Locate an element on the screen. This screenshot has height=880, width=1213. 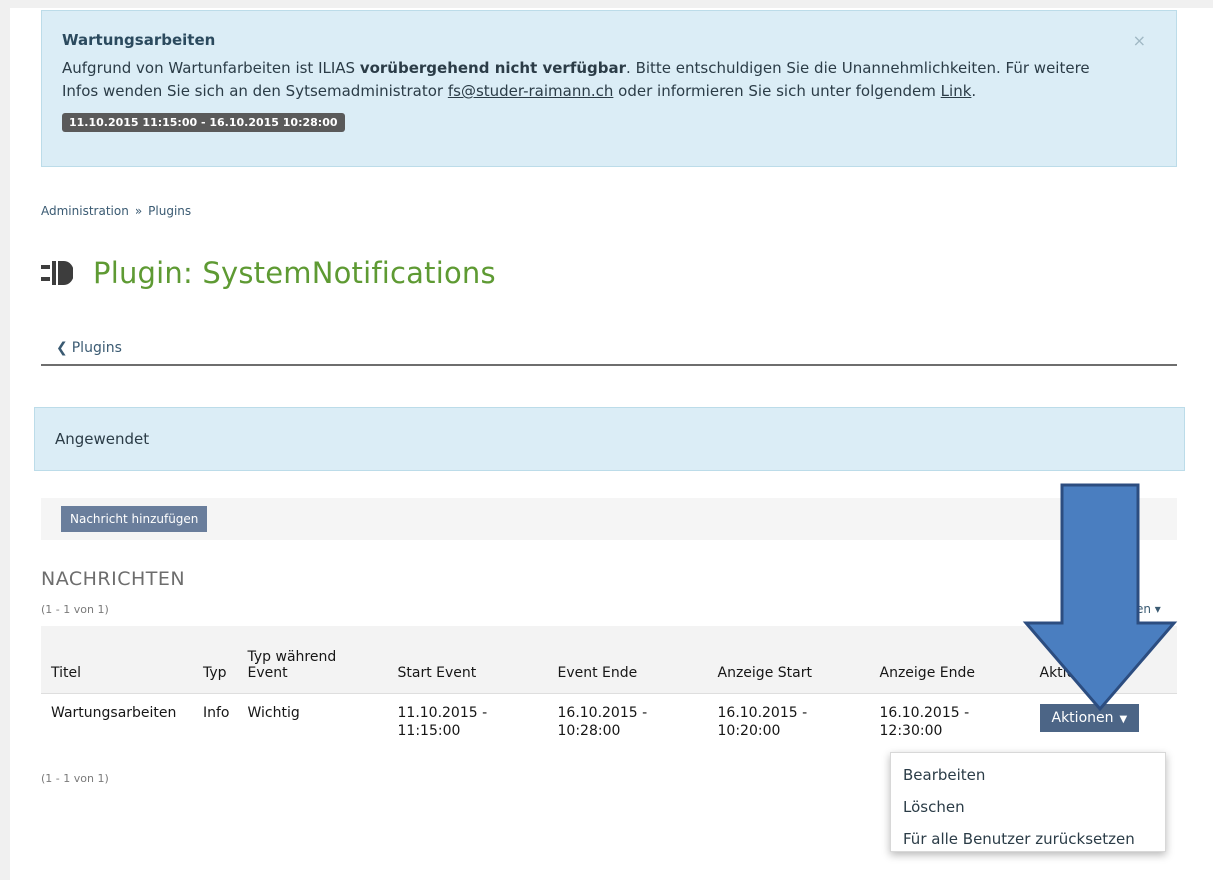
column-header-type: Typ is located at coordinates (215, 660).